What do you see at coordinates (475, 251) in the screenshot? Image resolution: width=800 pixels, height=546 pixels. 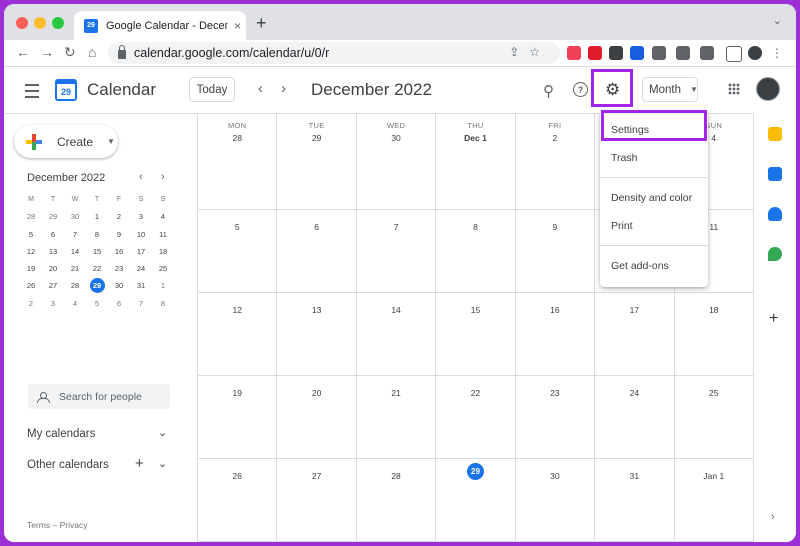 I see `day-cell: 8` at bounding box center [475, 251].